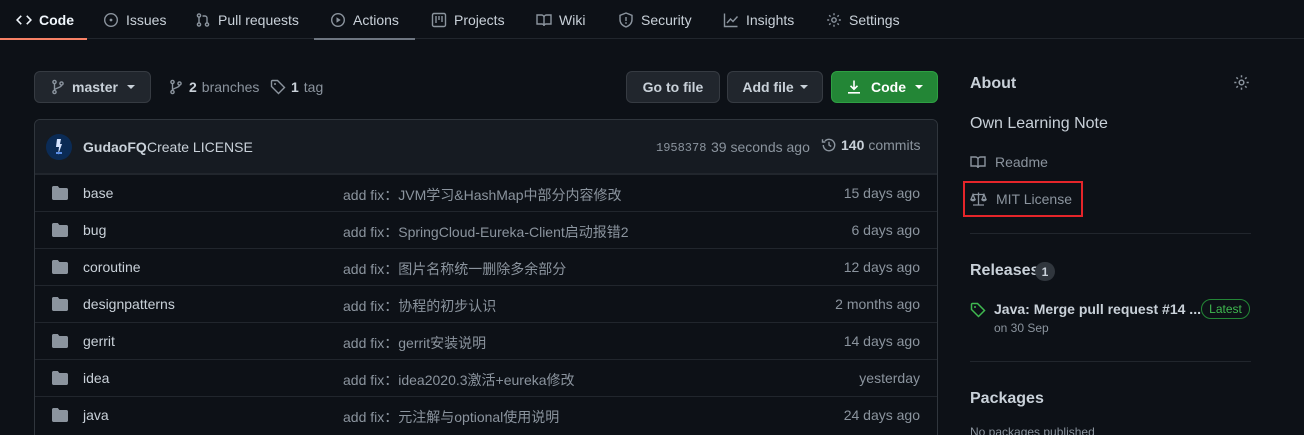 The height and width of the screenshot is (435, 1304). What do you see at coordinates (459, 380) in the screenshot?
I see `file-commit-message: add fix：idea2020.3激活+eureka修改` at bounding box center [459, 380].